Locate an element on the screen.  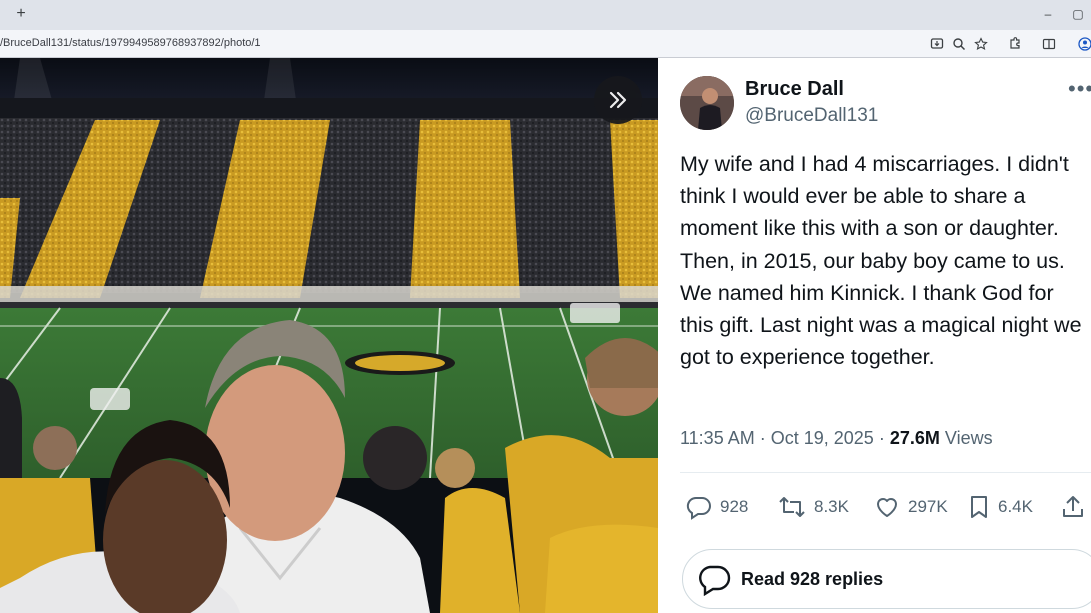
browser-tab-bar: + – ▢ is located at coordinates (545, 15).